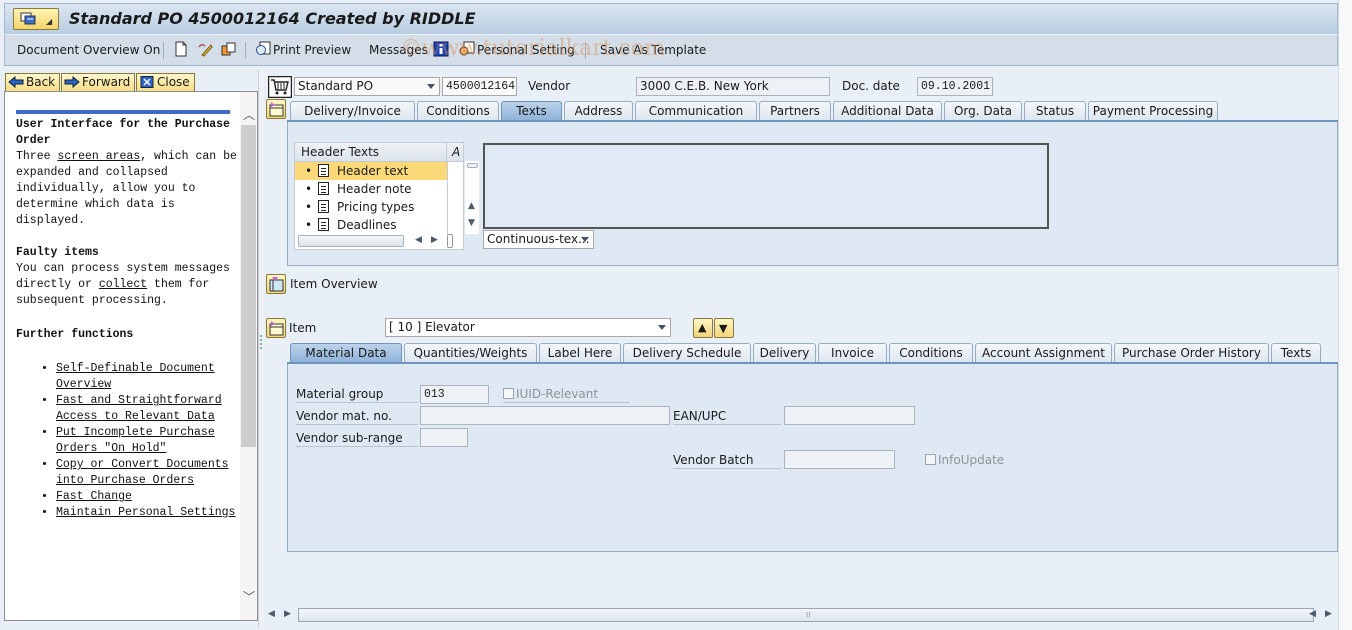  Describe the element at coordinates (261, 342) in the screenshot. I see `splitter-grip` at that location.